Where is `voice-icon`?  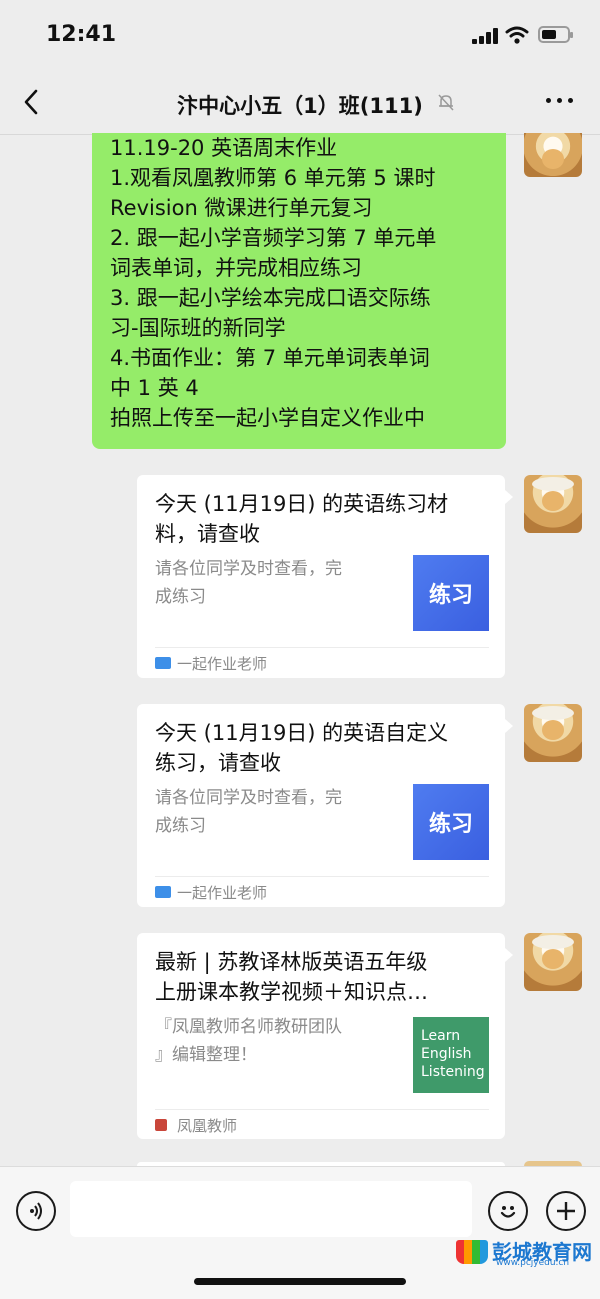
voice-icon is located at coordinates (36, 1211).